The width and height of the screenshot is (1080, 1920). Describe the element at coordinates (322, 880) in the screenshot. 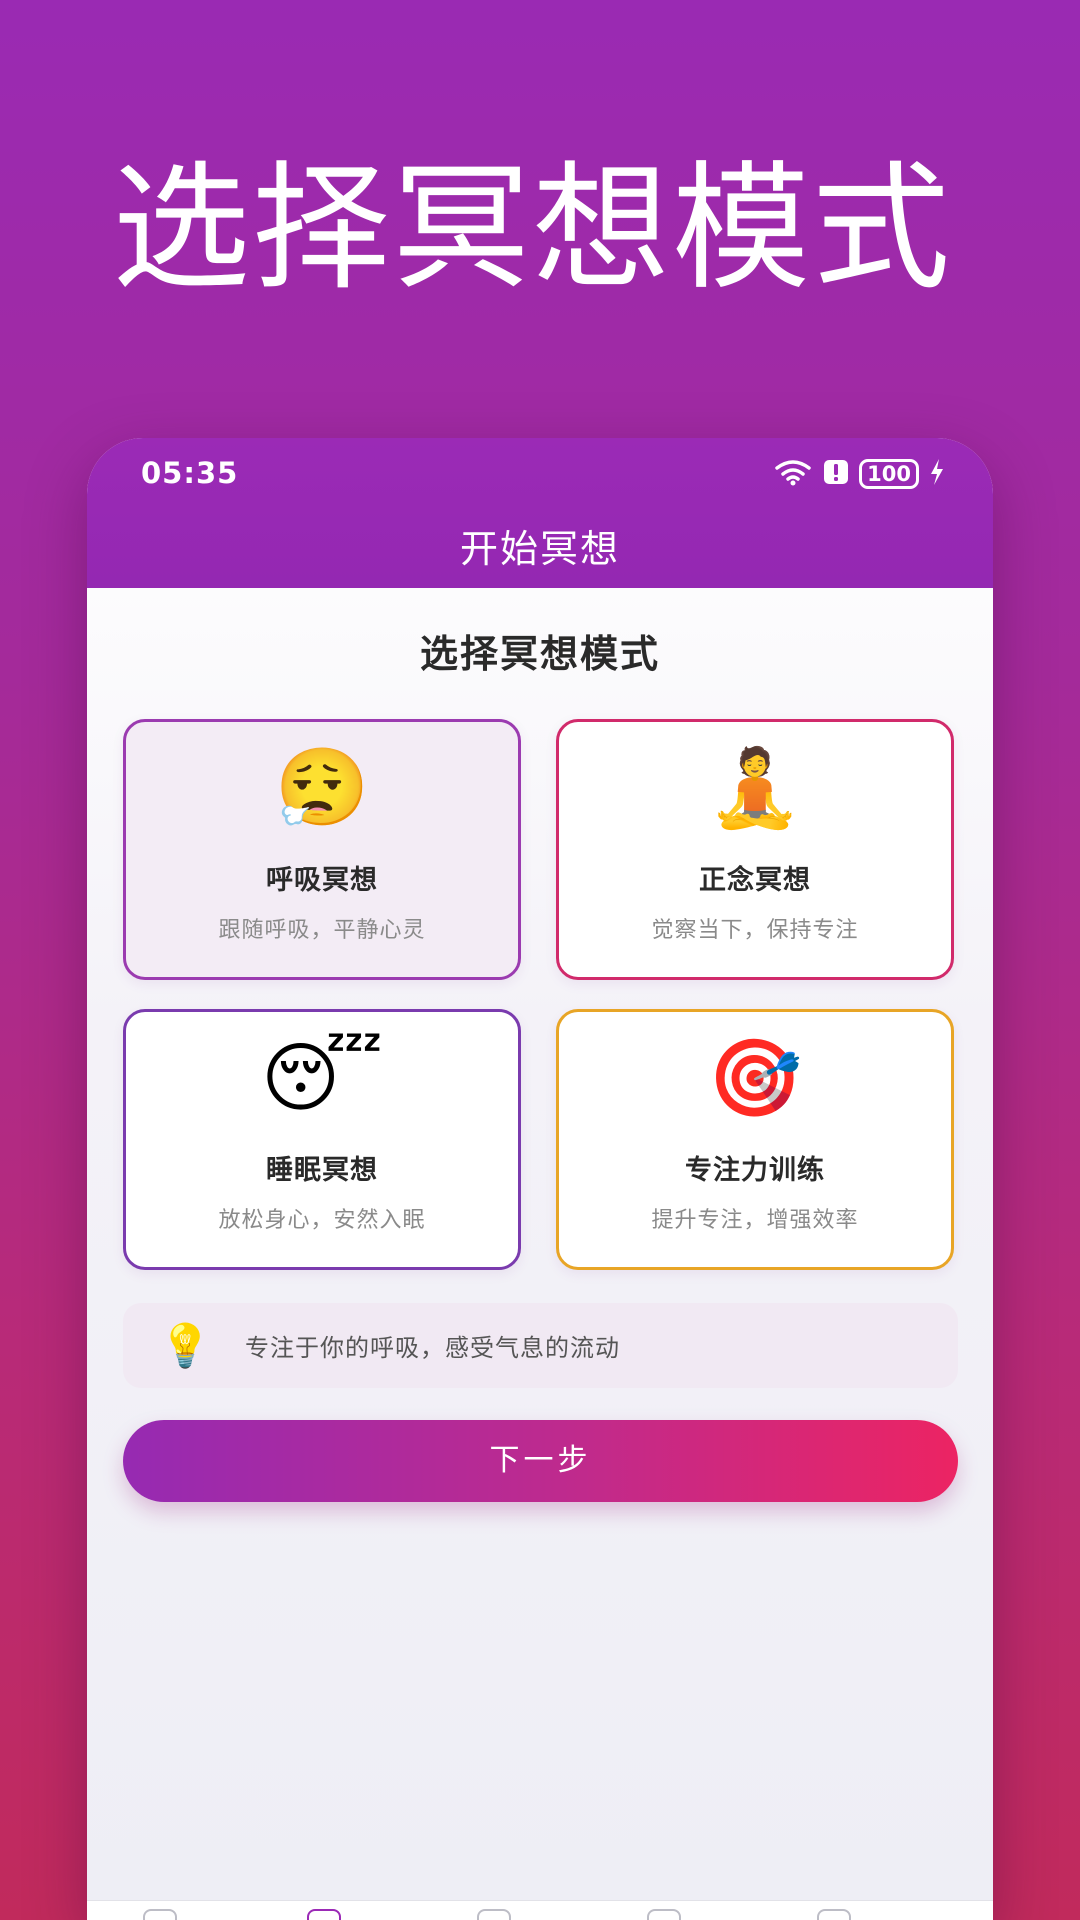

I see `mode-title: 呼吸冥想` at that location.